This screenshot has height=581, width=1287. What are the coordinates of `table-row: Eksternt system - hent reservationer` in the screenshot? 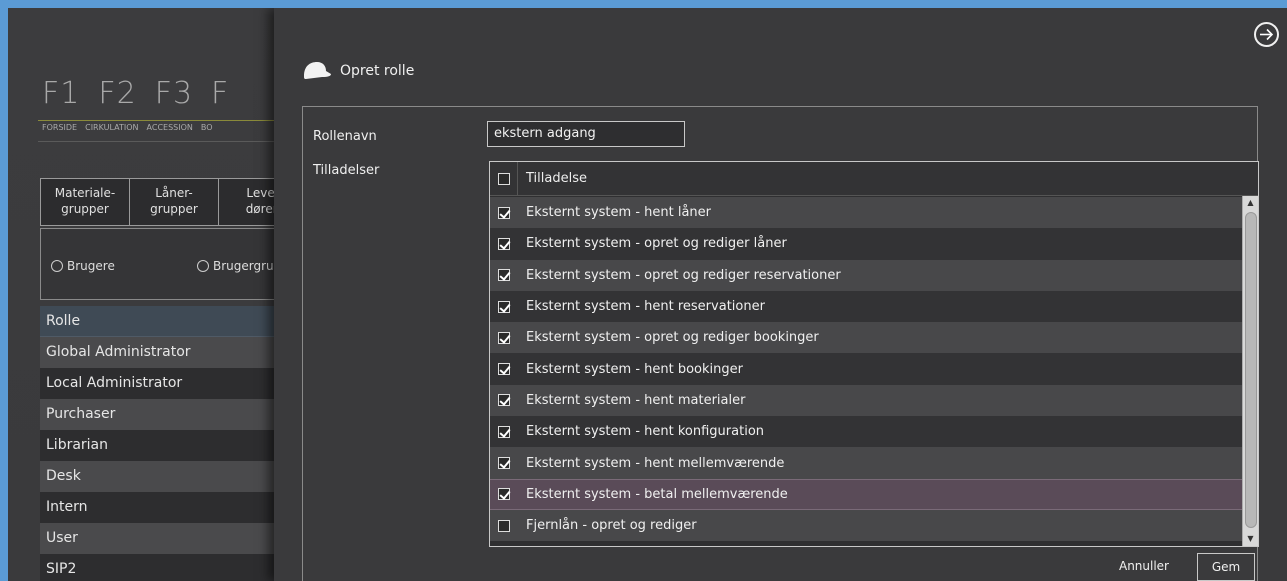 It's located at (866, 306).